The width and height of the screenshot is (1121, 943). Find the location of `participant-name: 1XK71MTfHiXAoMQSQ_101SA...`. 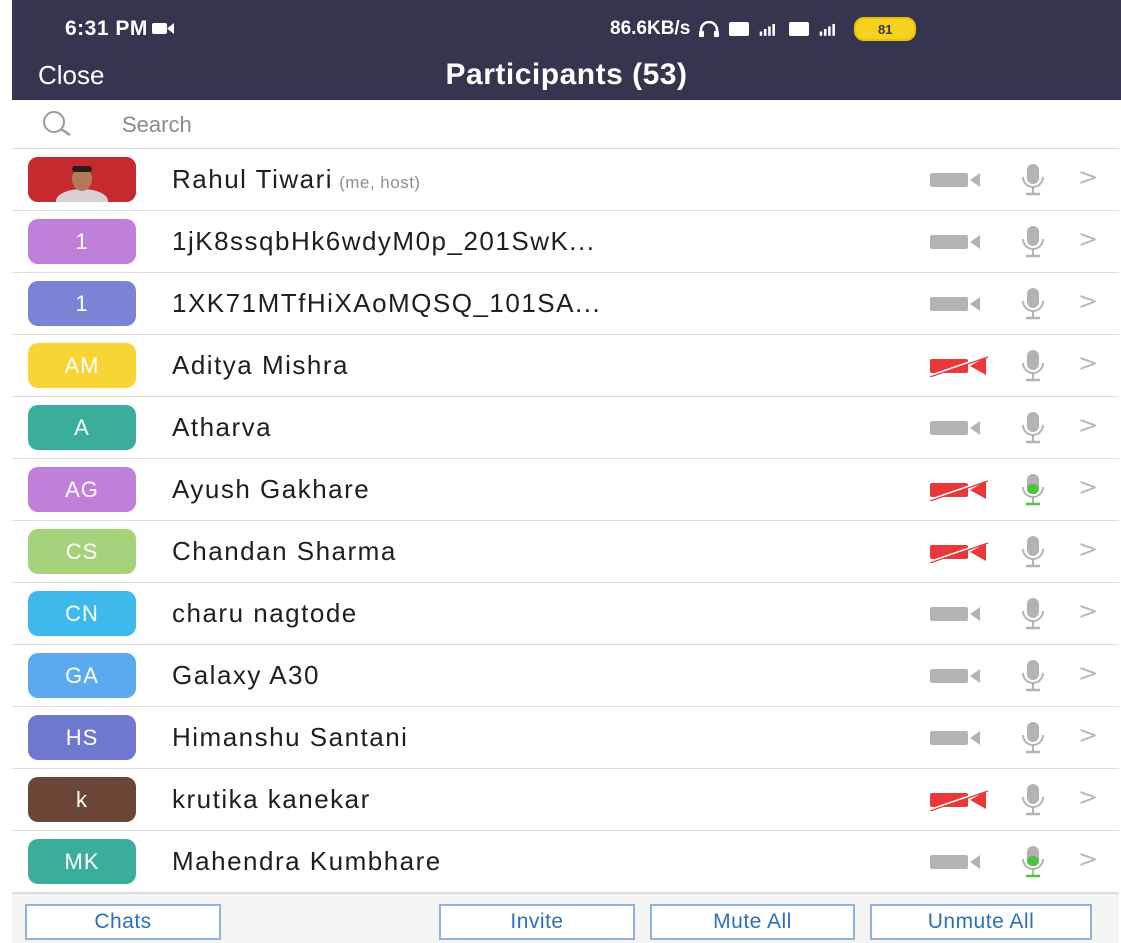

participant-name: 1XK71MTfHiXAoMQSQ_101SA... is located at coordinates (386, 303).